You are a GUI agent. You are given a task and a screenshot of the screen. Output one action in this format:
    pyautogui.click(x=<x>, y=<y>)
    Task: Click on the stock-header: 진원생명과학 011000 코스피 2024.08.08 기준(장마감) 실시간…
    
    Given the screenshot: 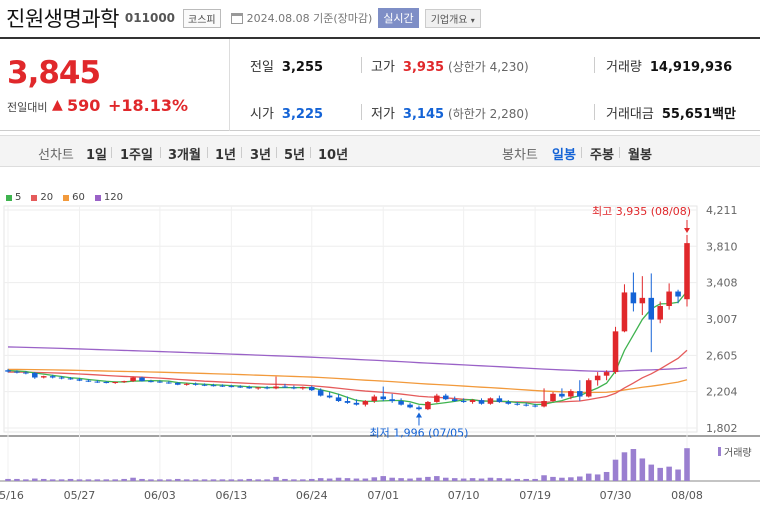 What is the action you would take?
    pyautogui.click(x=380, y=18)
    